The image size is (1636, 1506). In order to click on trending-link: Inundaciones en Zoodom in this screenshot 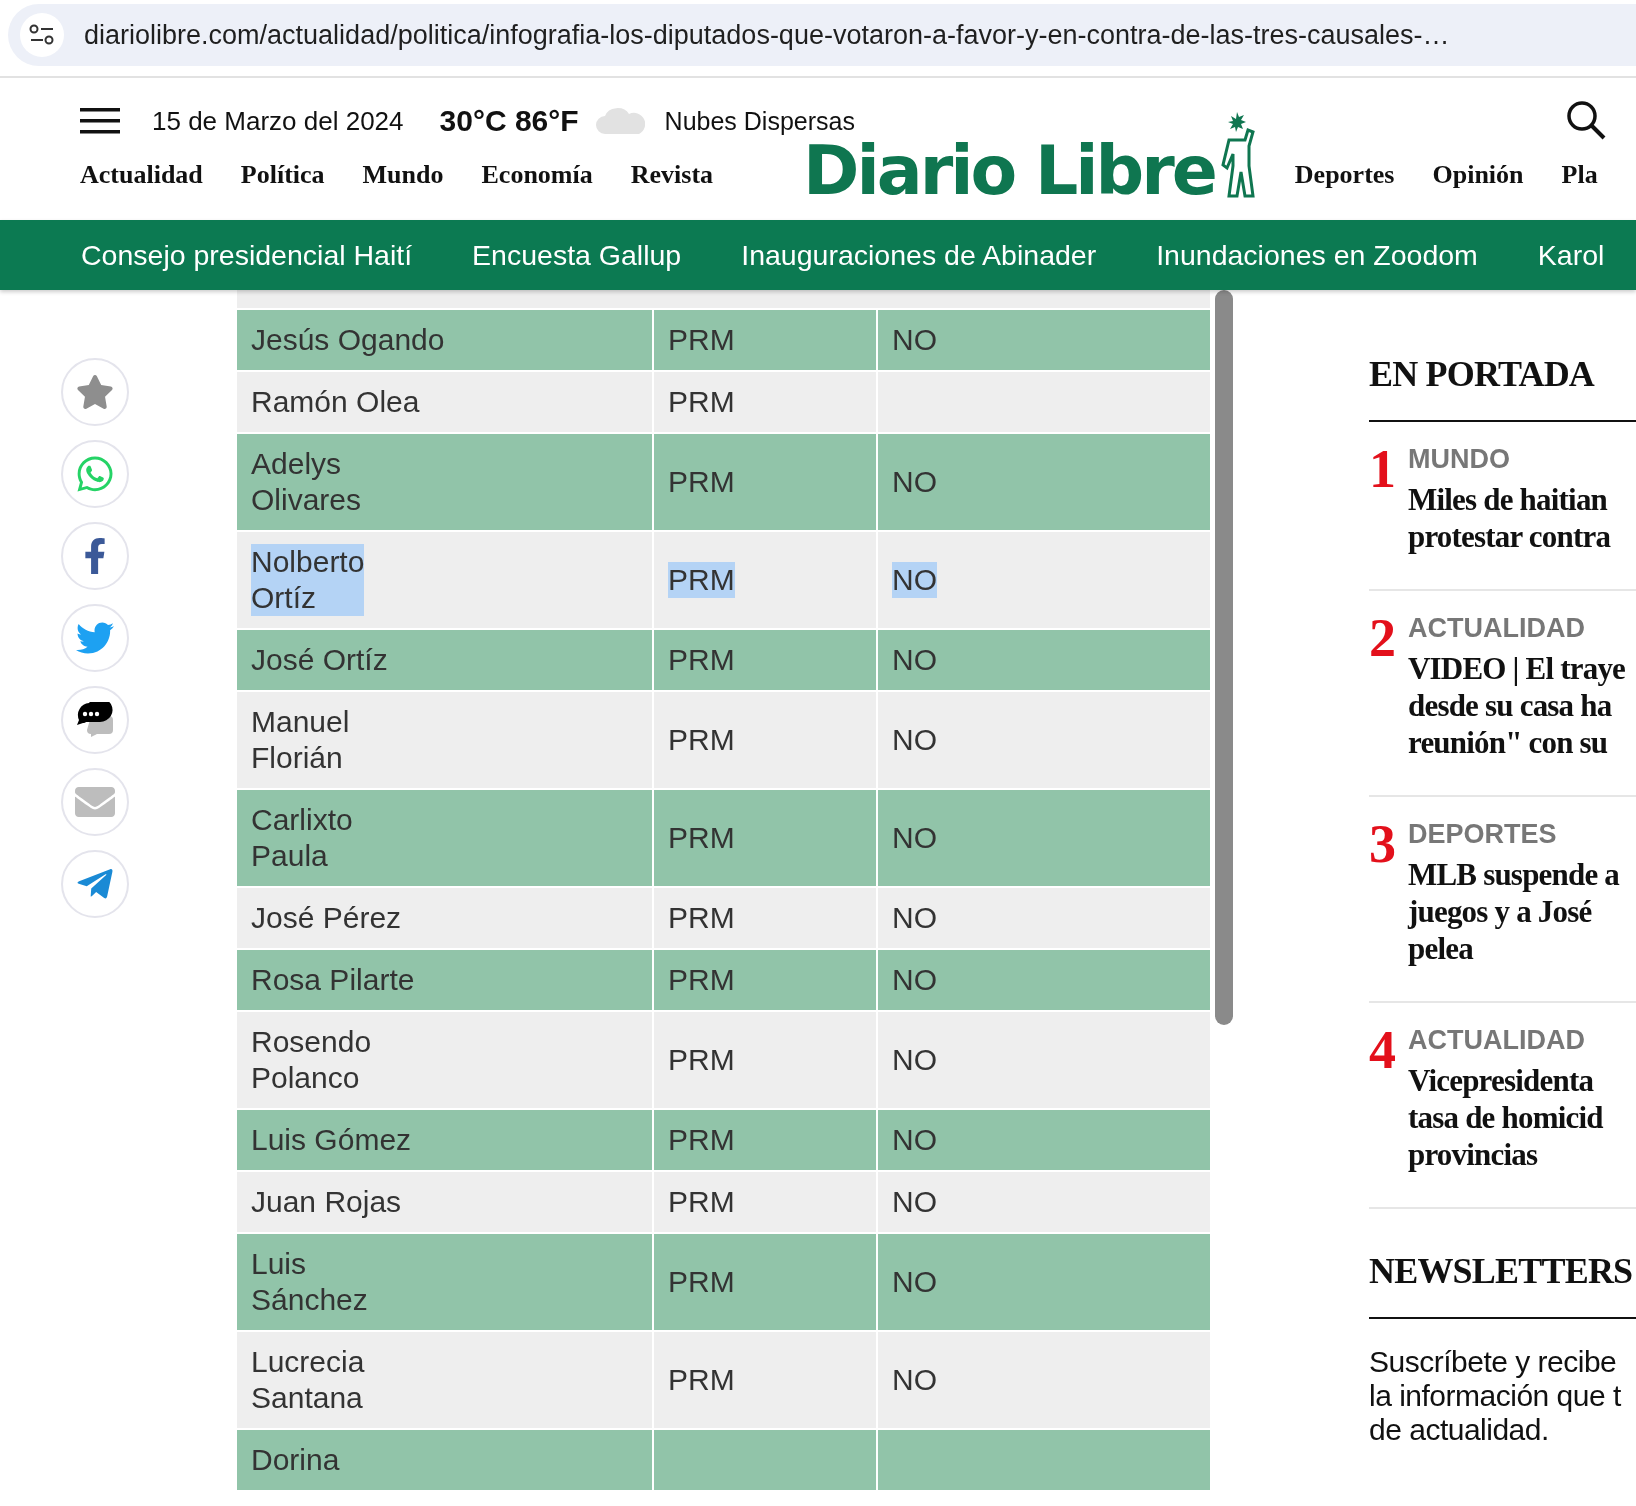, I will do `click(1317, 255)`.